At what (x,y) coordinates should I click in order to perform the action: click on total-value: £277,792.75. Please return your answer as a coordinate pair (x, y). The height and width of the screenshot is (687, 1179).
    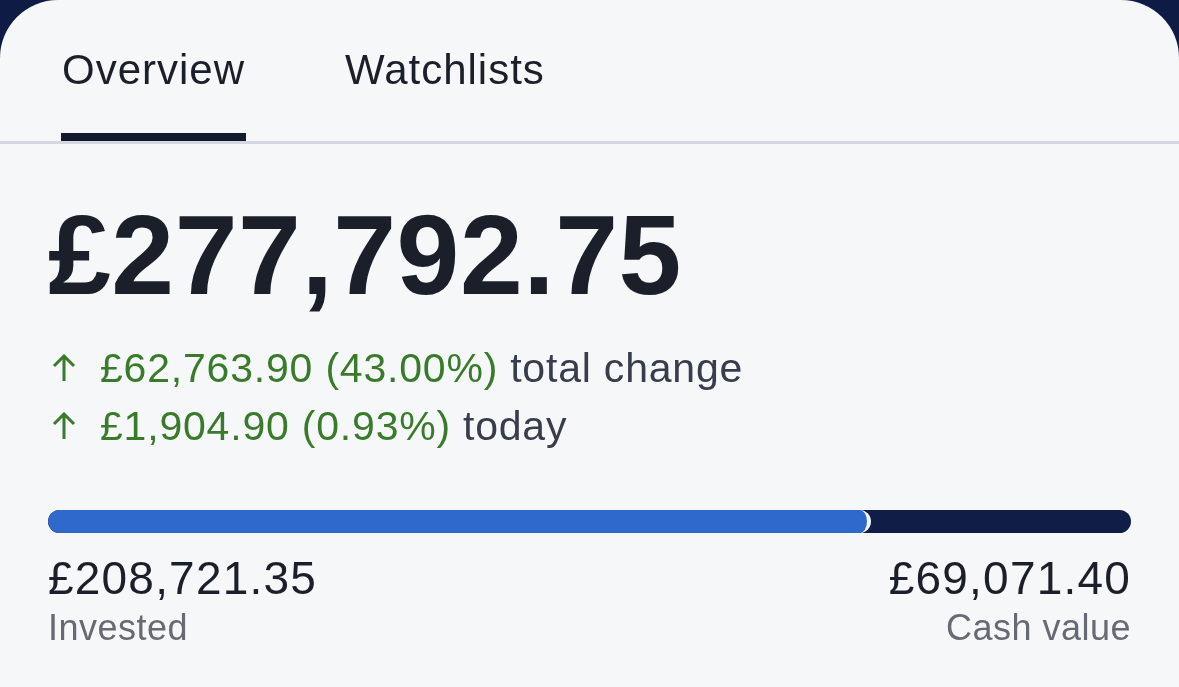
    Looking at the image, I should click on (365, 255).